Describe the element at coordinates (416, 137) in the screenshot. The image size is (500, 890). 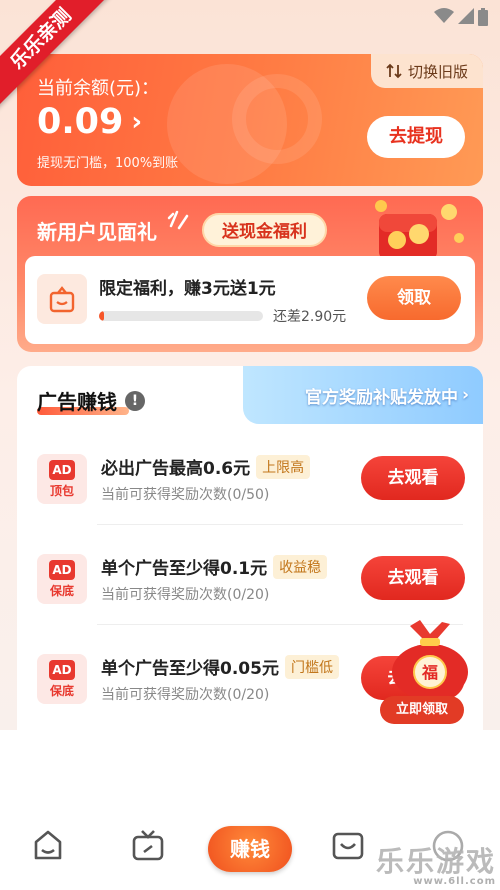
I see `withdraw-button: 去提现` at that location.